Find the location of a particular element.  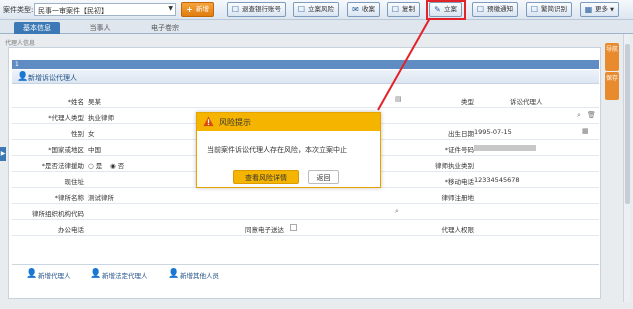

warning-icon is located at coordinates (208, 121).